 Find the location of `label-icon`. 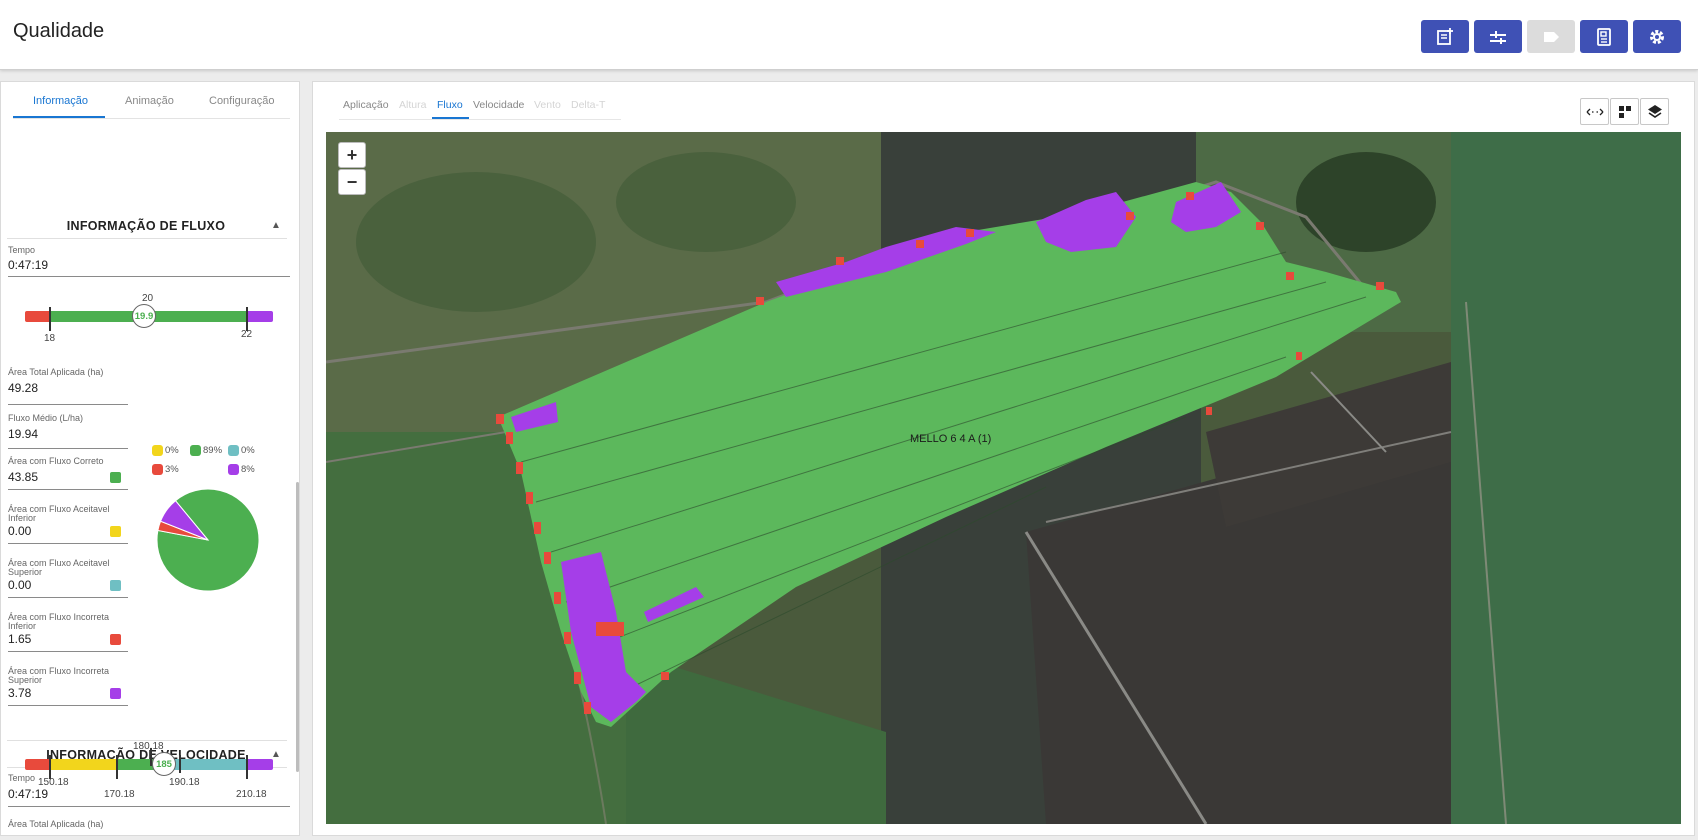

label-icon is located at coordinates (1551, 36).